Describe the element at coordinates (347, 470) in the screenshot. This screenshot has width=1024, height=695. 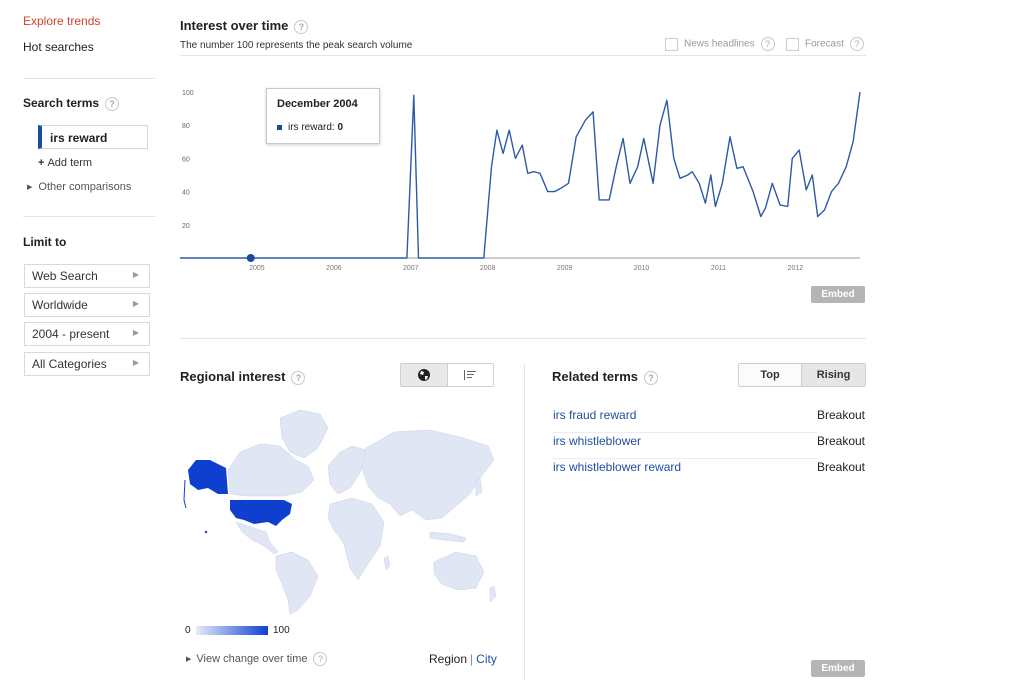
I see `map-region-europe` at that location.